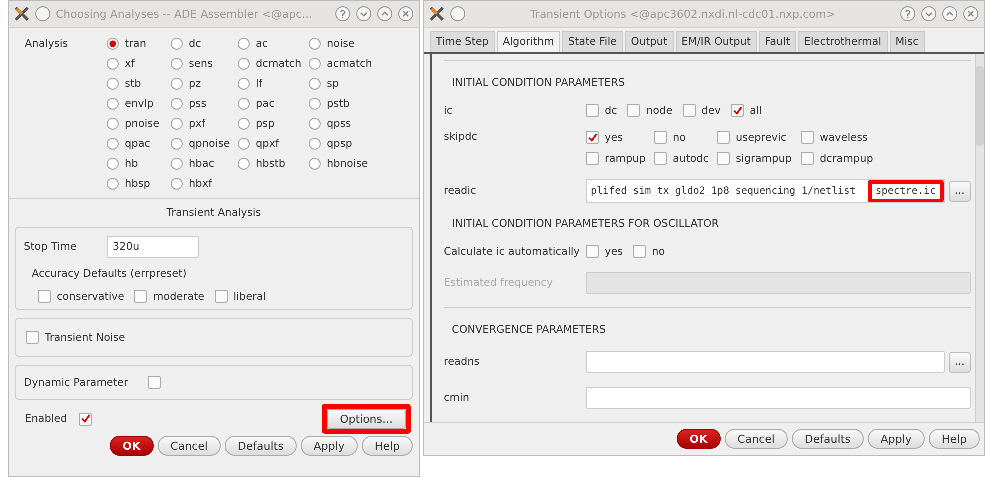 This screenshot has width=985, height=477. Describe the element at coordinates (204, 144) in the screenshot. I see `analysis-radio: qpnoise` at that location.